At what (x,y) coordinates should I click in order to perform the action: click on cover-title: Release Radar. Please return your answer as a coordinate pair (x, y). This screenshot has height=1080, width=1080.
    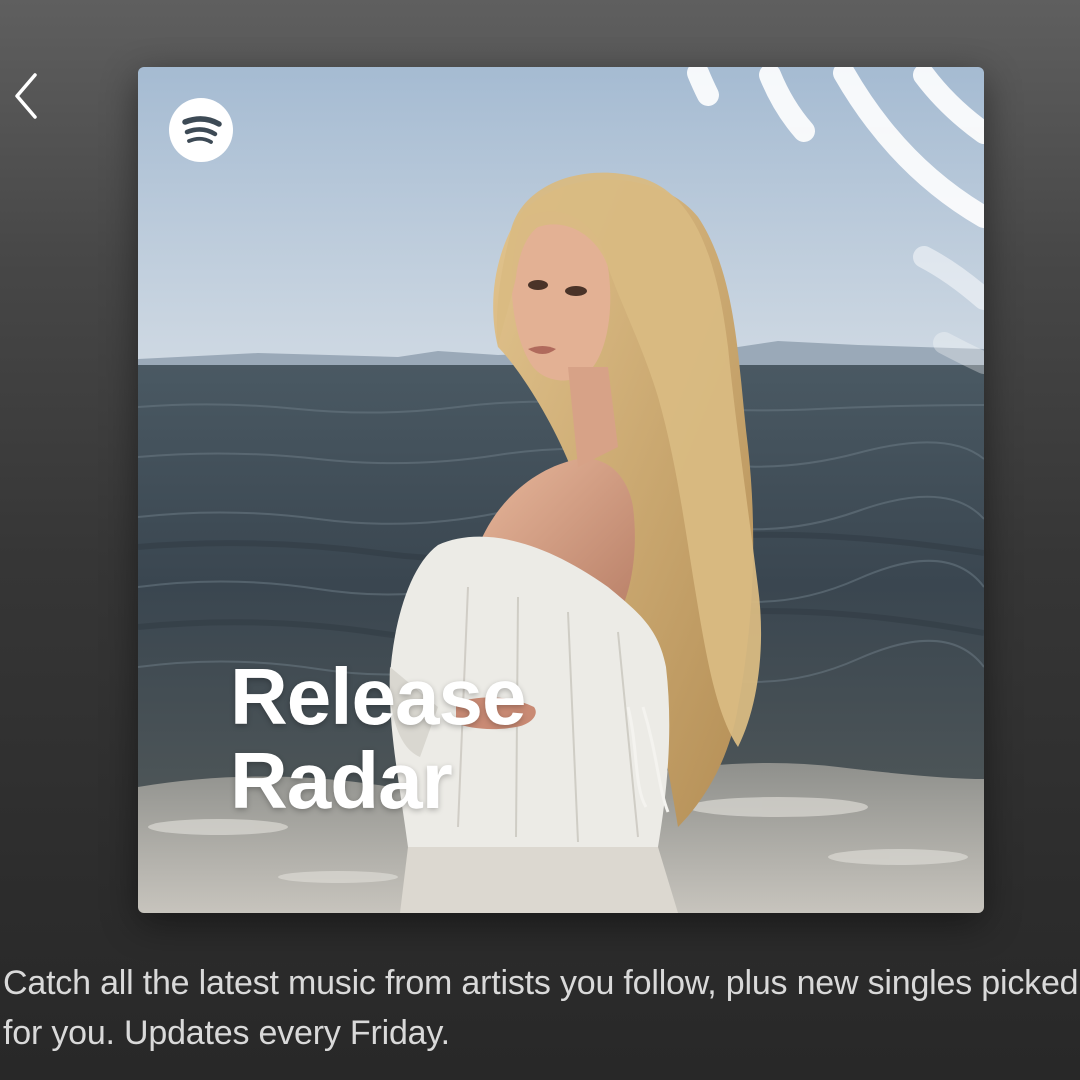
    Looking at the image, I should click on (378, 738).